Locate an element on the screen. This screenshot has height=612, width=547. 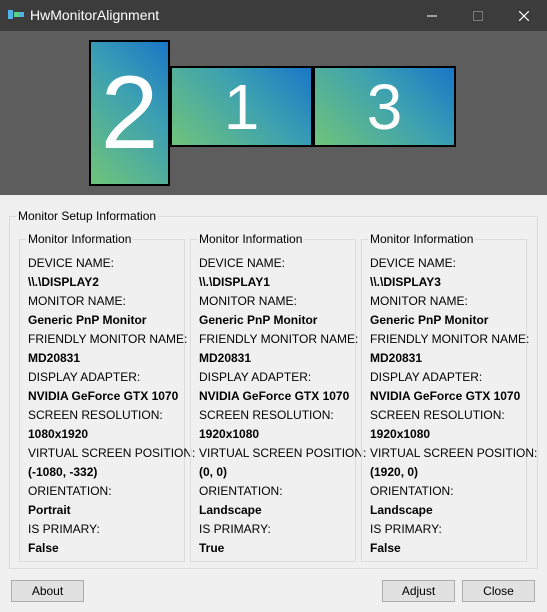
close-icon is located at coordinates (524, 15).